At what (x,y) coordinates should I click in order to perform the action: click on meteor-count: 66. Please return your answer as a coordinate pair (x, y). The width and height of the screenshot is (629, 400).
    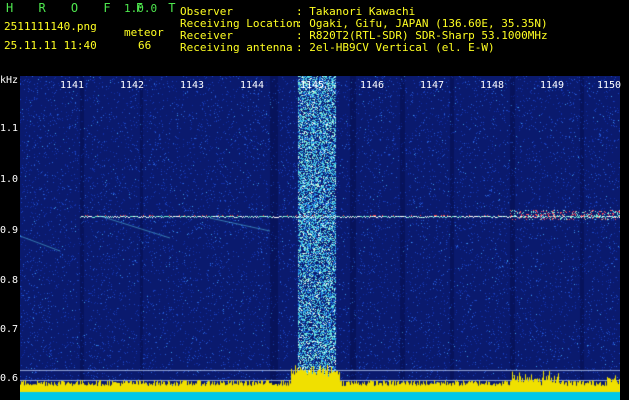
    Looking at the image, I should click on (145, 45).